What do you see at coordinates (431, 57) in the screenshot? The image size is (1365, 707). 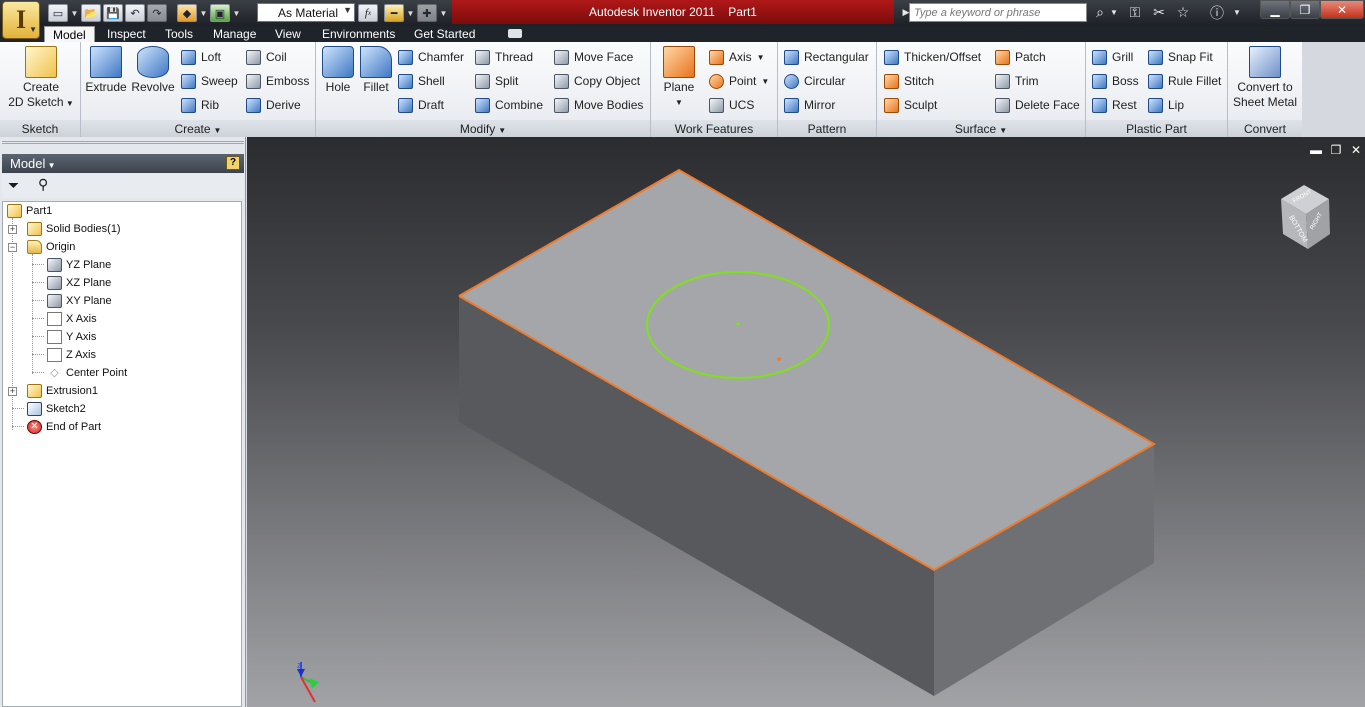 I see `chamfer-button: Chamfer` at bounding box center [431, 57].